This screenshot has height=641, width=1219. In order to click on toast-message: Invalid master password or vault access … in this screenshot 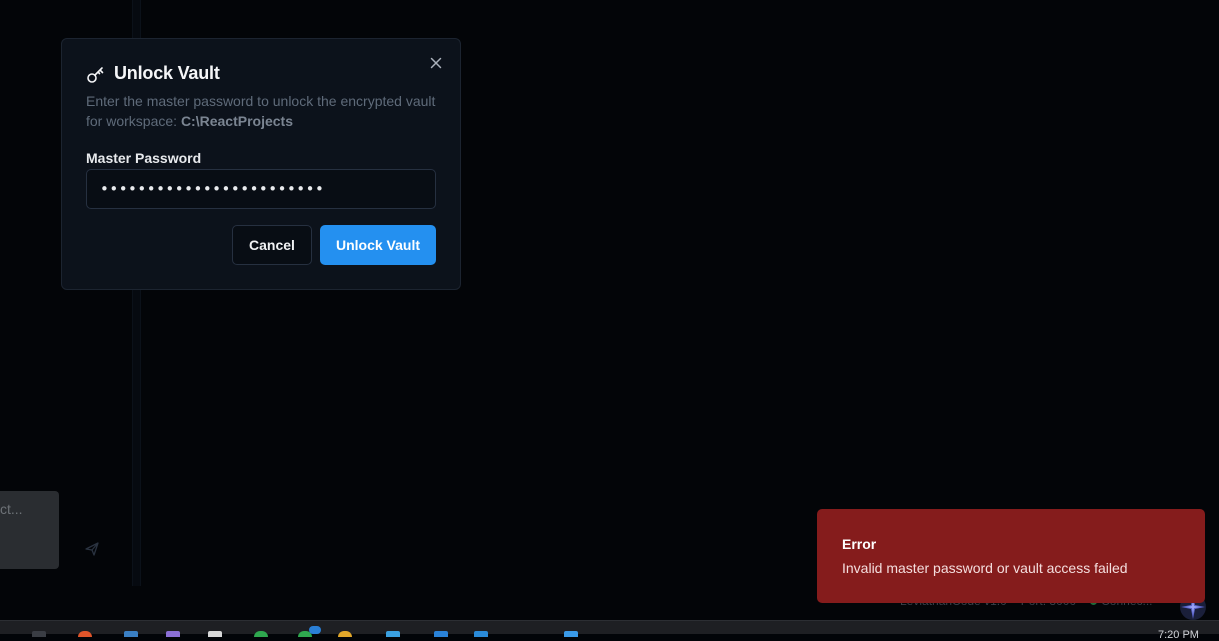, I will do `click(985, 568)`.